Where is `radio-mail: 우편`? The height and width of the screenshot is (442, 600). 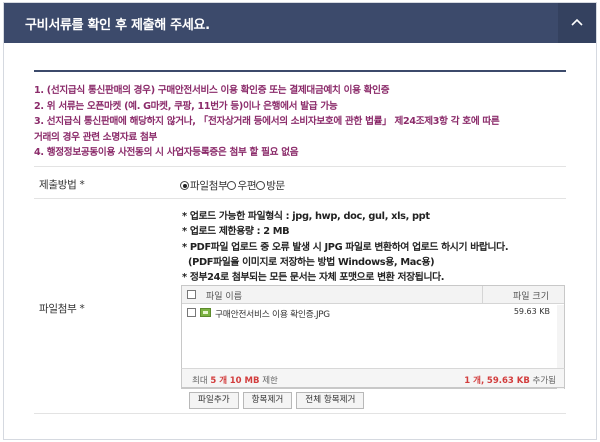 radio-mail: 우편 is located at coordinates (241, 185).